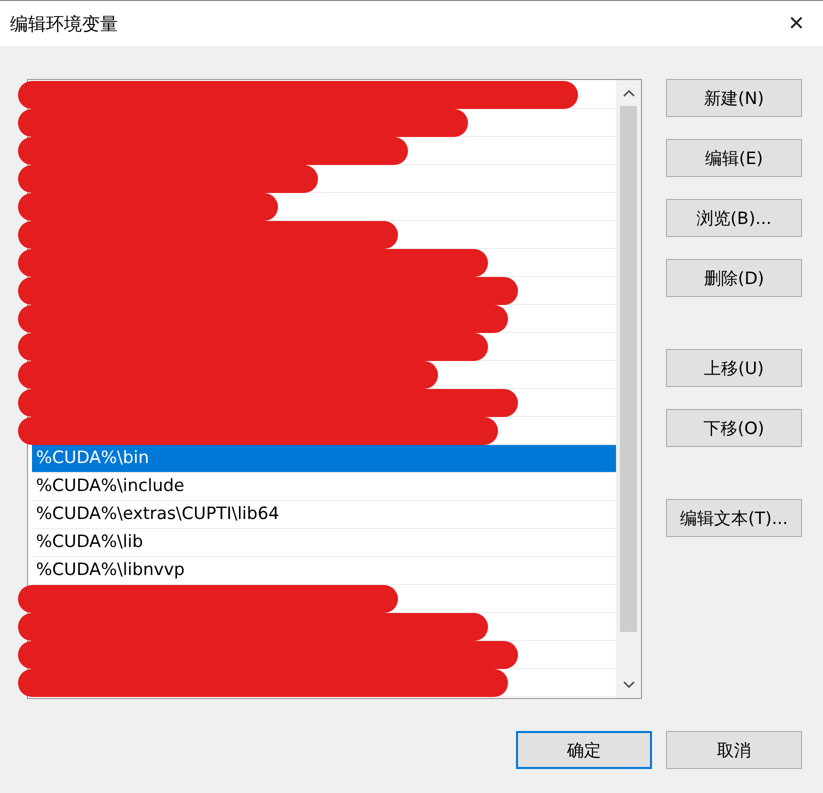  What do you see at coordinates (734, 428) in the screenshot?
I see `action-button: 下移(O)` at bounding box center [734, 428].